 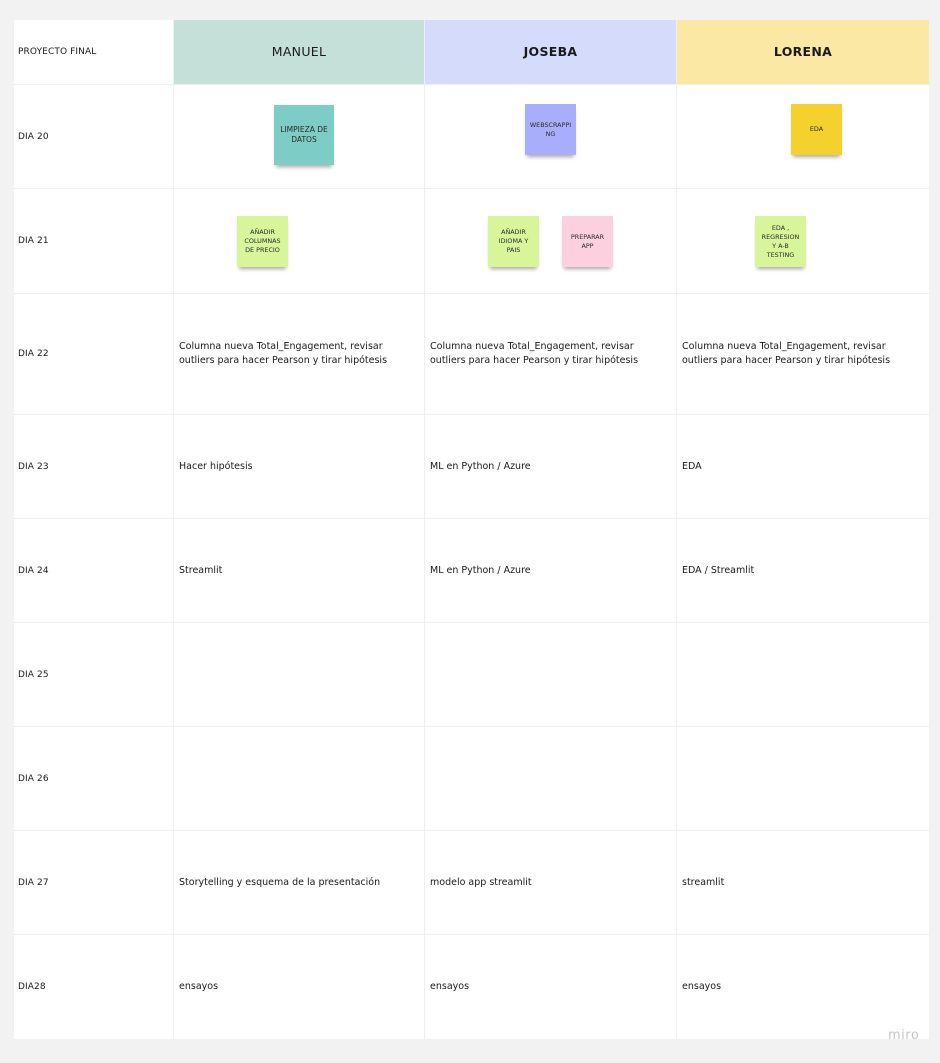 I want to click on table-cell: Hacer hipótesis, so click(x=299, y=467).